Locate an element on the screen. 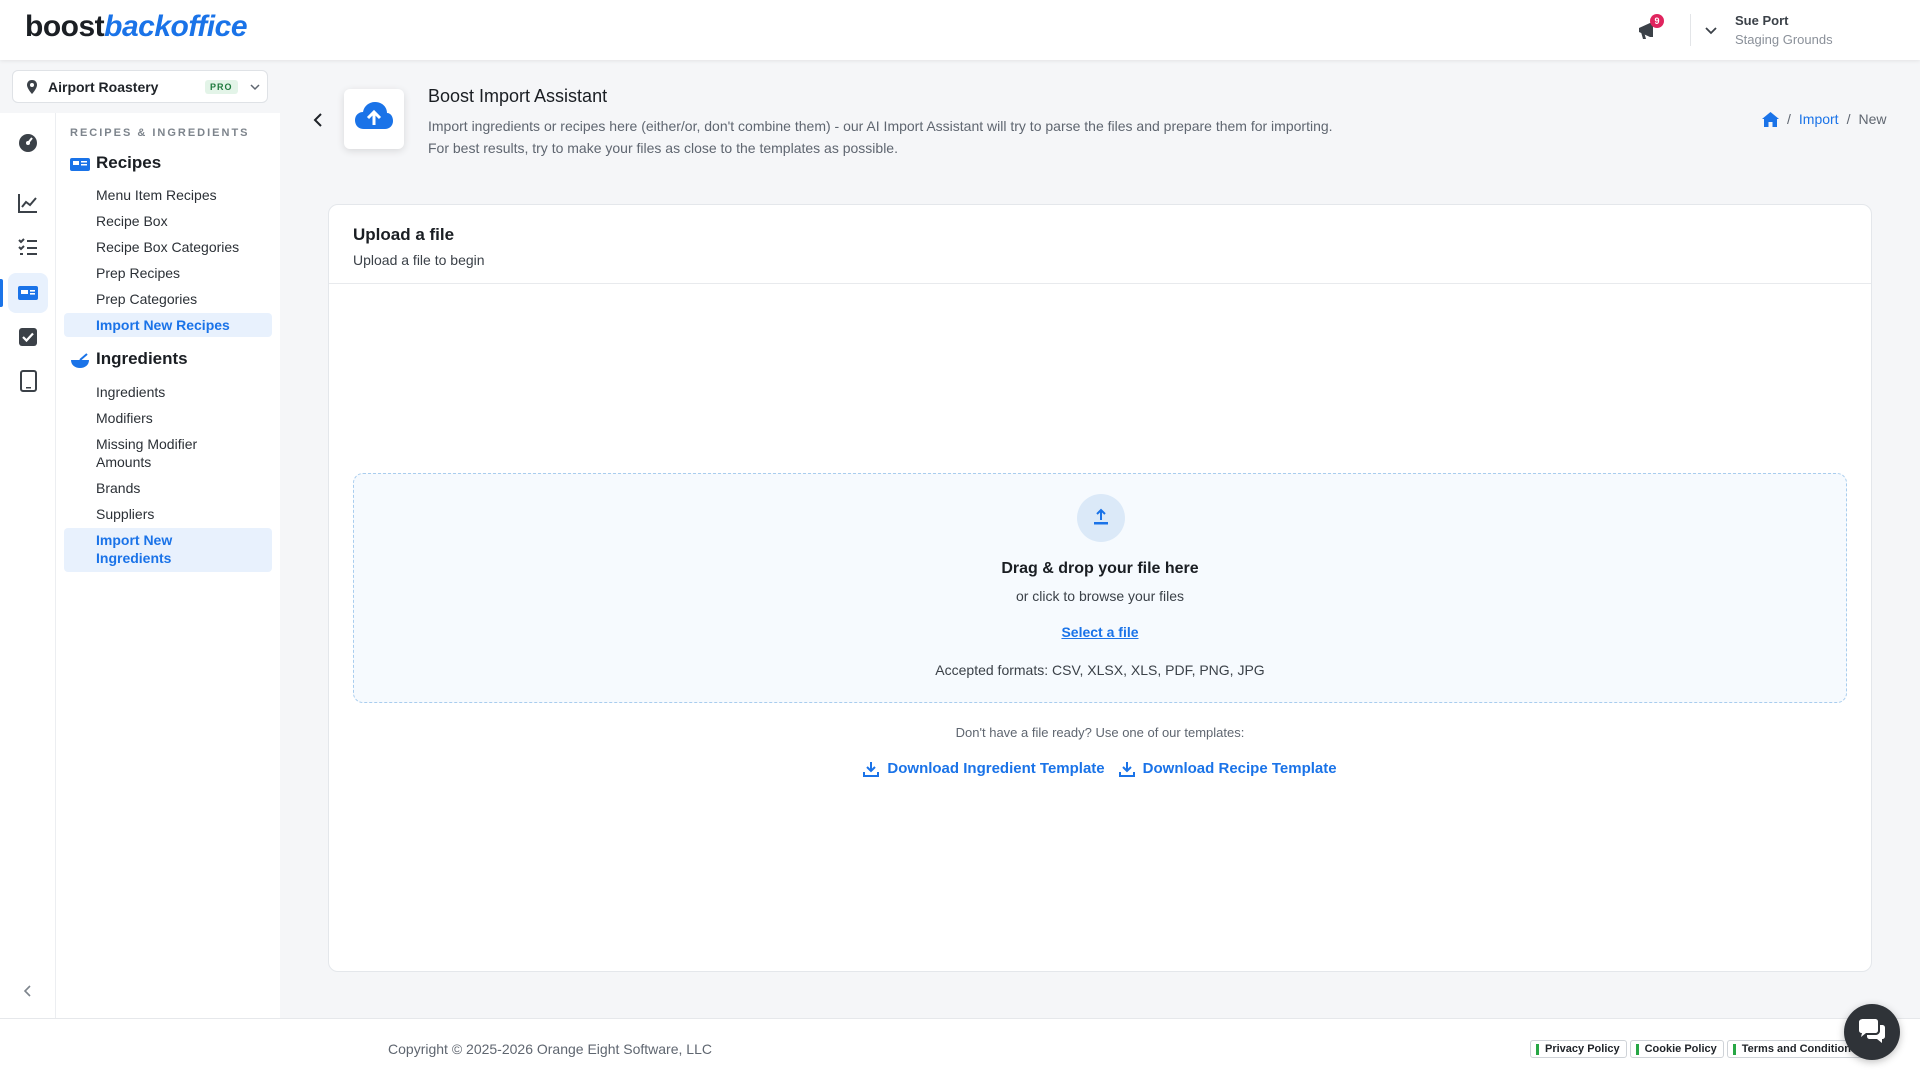 The width and height of the screenshot is (1920, 1080). dropzone-title: Drag & drop your file here is located at coordinates (1100, 568).